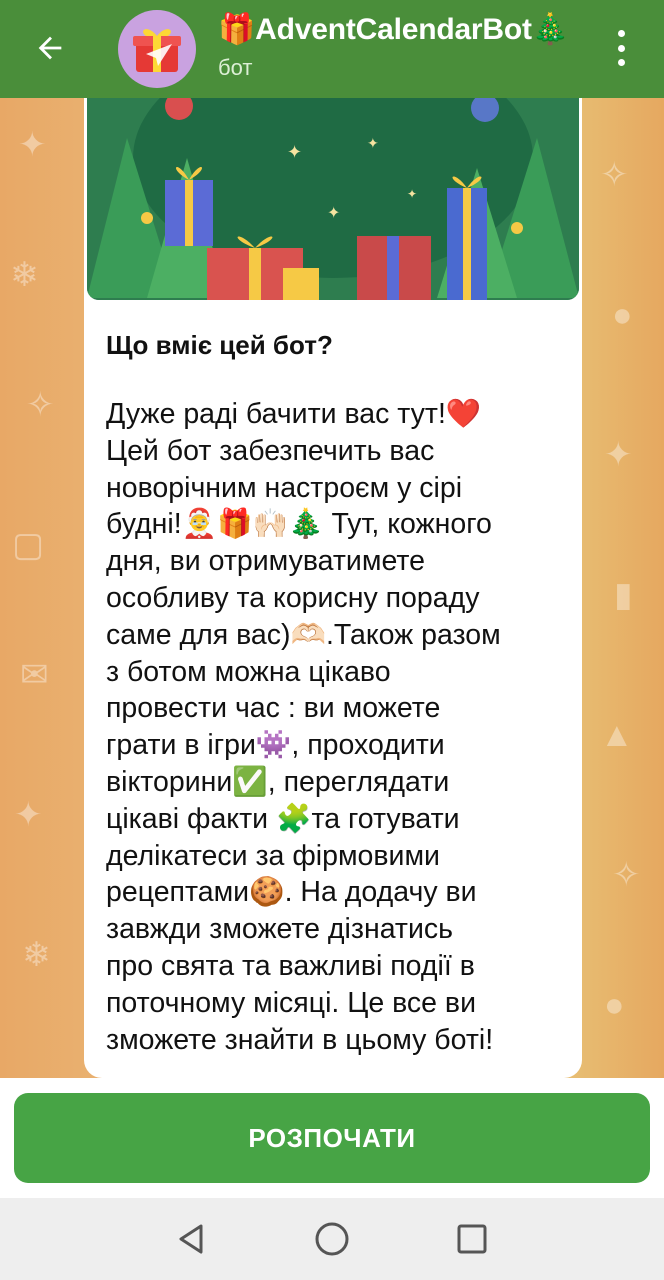 This screenshot has width=664, height=1280. I want to click on square-recents-icon, so click(472, 1239).